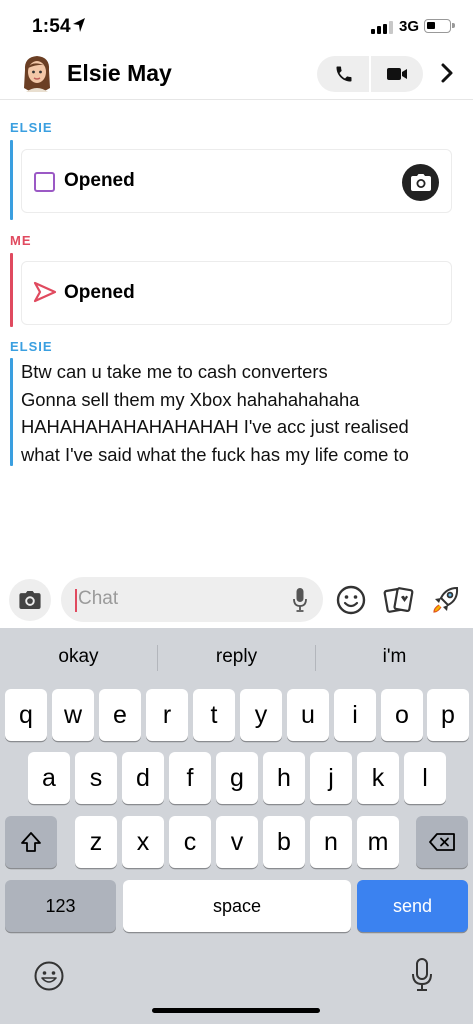 The height and width of the screenshot is (1024, 473). I want to click on camera-button, so click(30, 600).